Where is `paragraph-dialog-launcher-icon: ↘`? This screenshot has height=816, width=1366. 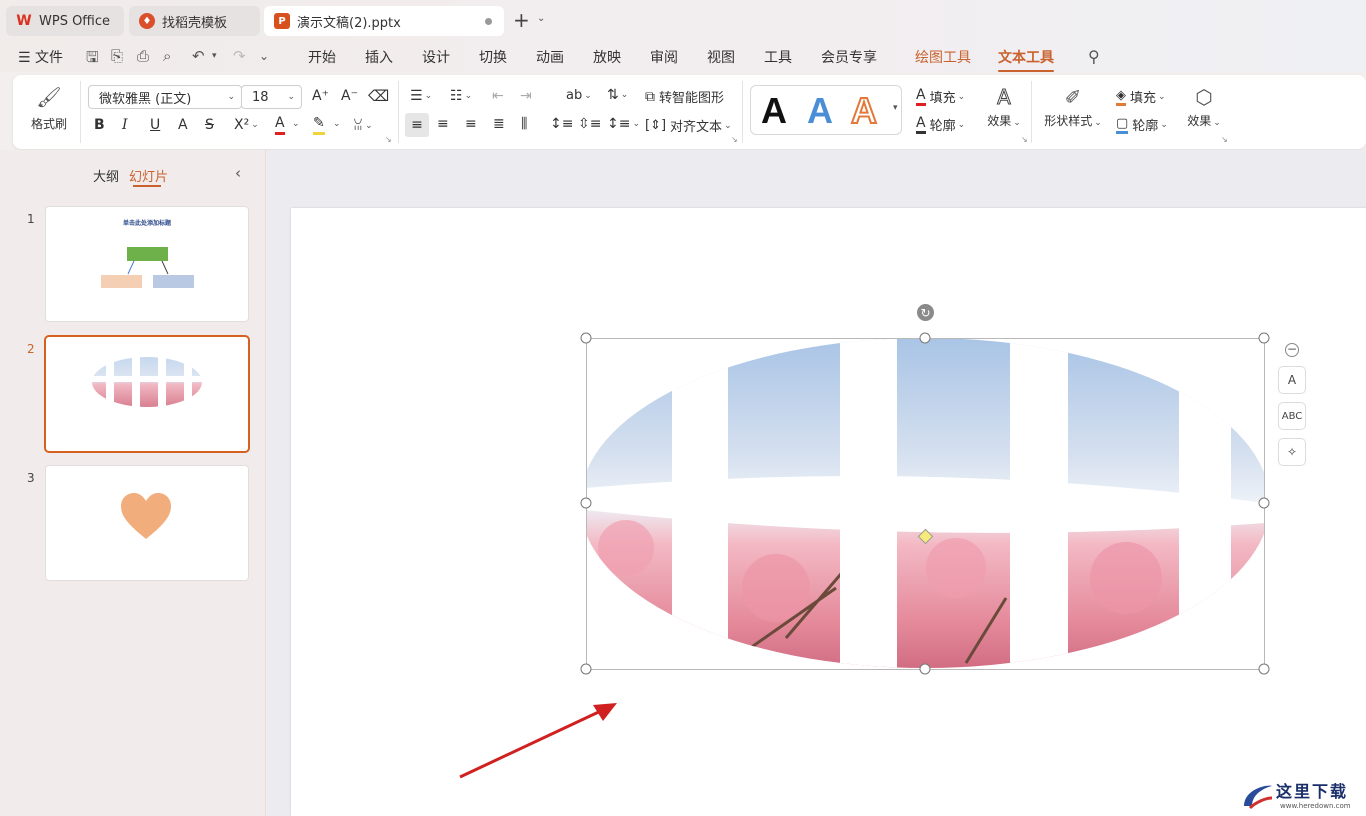
paragraph-dialog-launcher-icon: ↘ is located at coordinates (734, 139).